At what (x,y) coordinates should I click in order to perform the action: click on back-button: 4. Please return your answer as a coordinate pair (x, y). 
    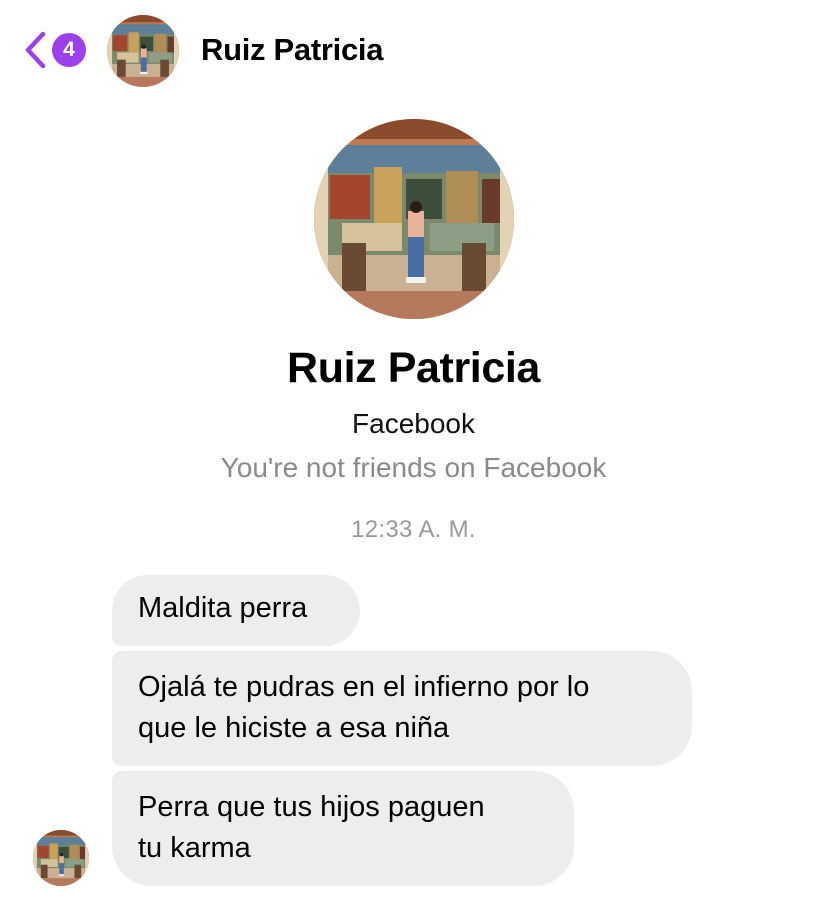
    Looking at the image, I should click on (58, 50).